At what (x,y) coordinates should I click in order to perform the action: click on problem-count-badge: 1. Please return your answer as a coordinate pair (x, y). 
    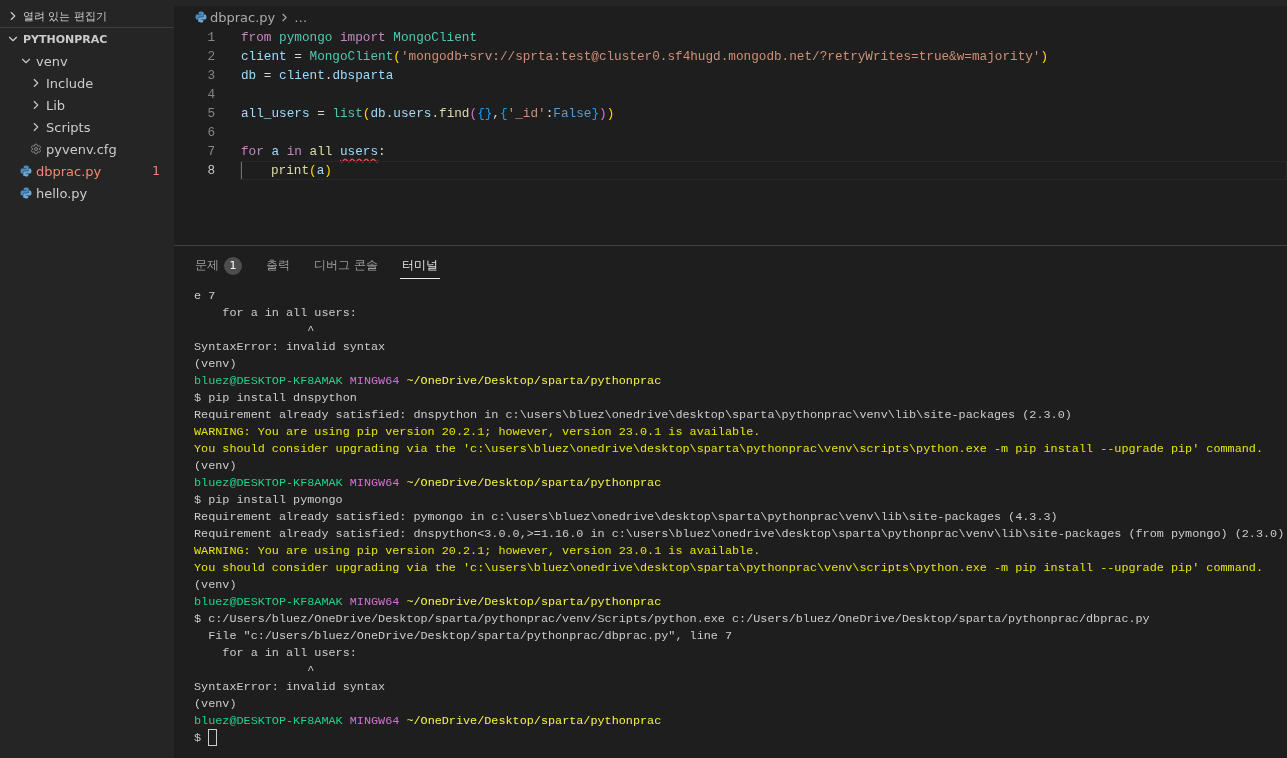
    Looking at the image, I should click on (233, 265).